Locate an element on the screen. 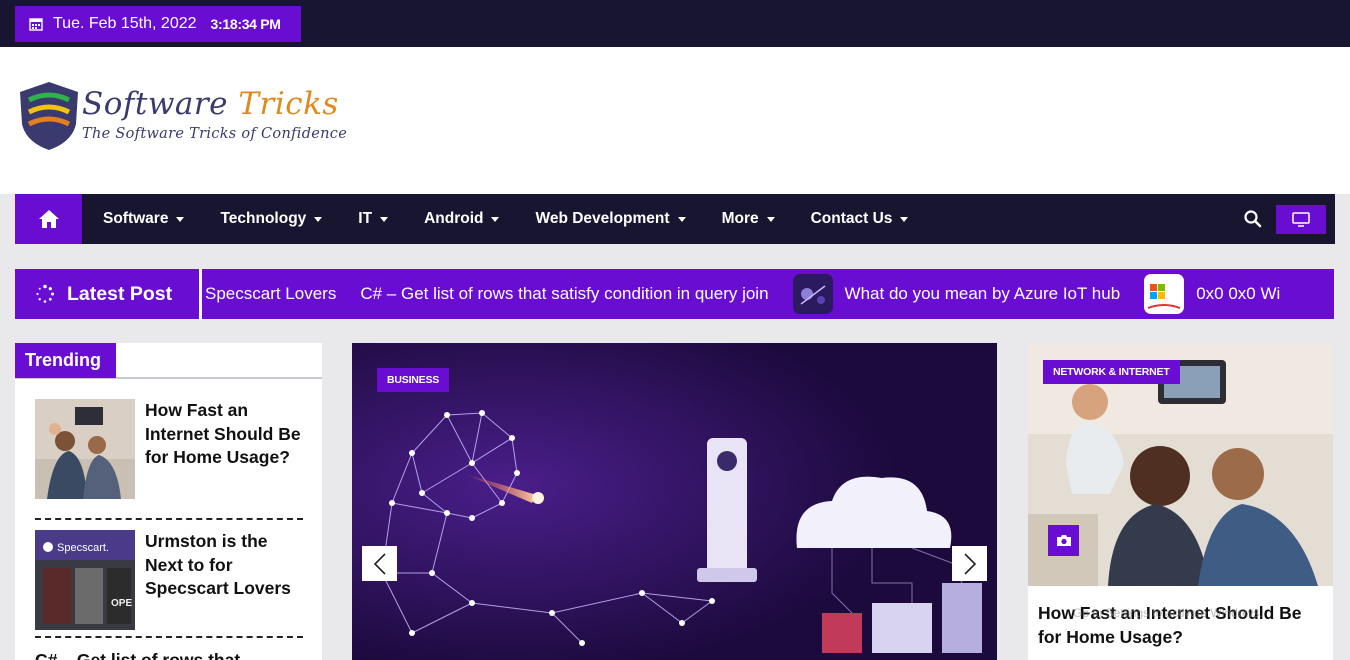 This screenshot has height=660, width=1350. camera-button is located at coordinates (1063, 540).